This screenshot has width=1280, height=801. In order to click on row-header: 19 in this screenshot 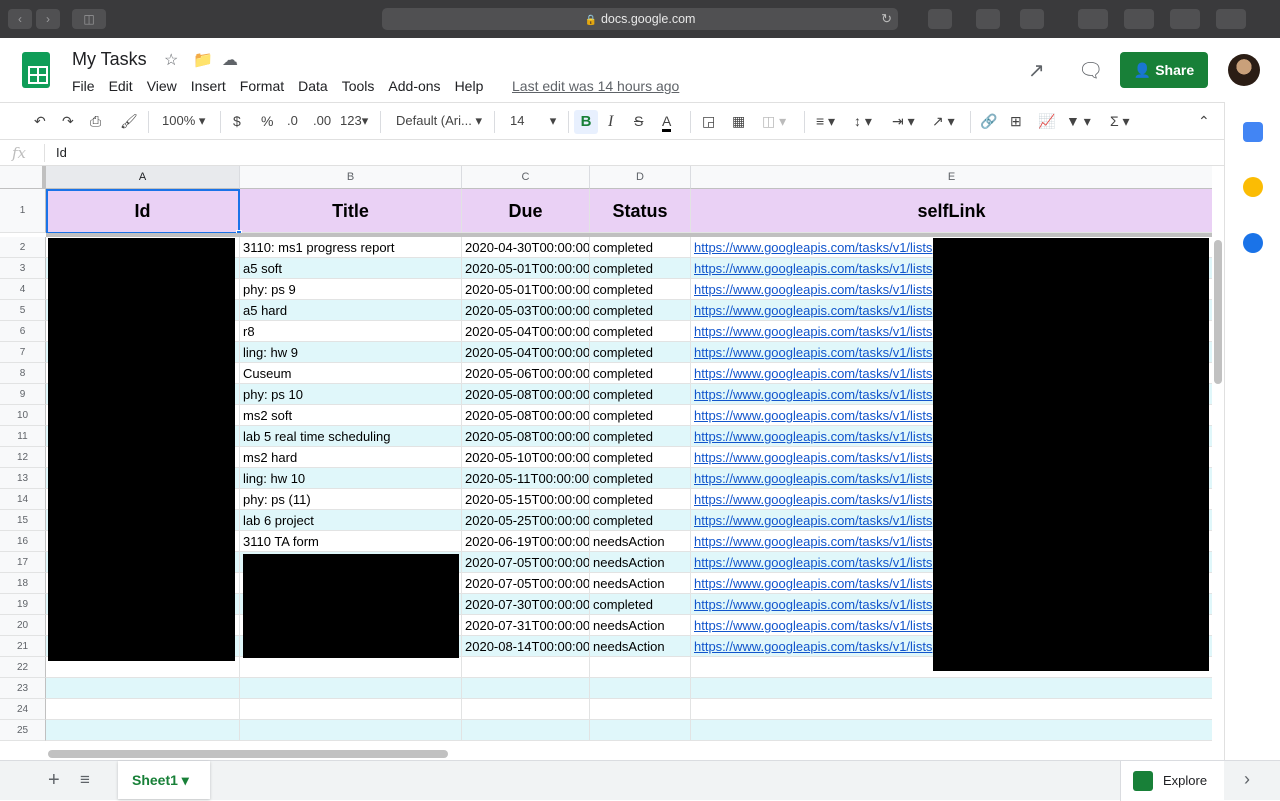, I will do `click(23, 604)`.